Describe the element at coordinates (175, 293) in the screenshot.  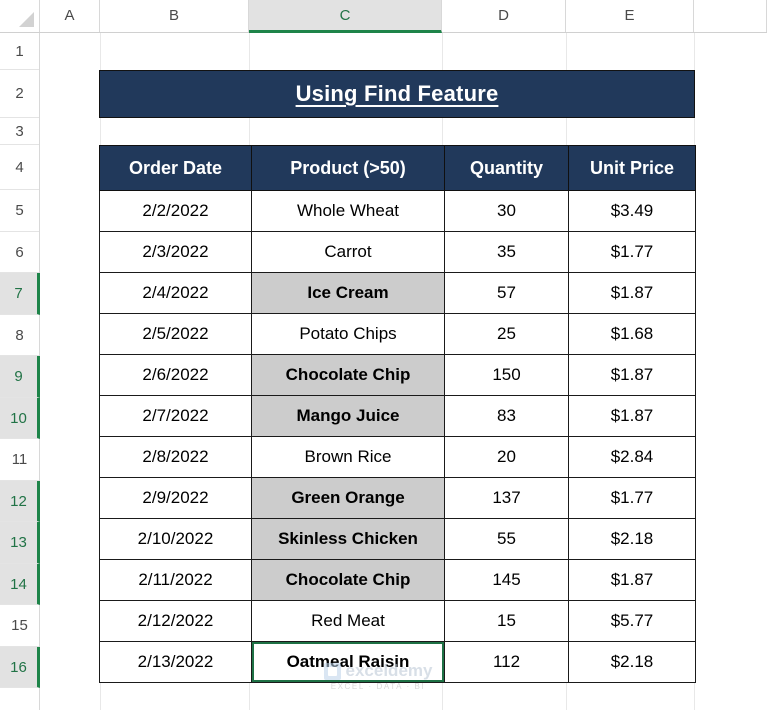
I see `cell-order-date: 2/4/2022` at that location.